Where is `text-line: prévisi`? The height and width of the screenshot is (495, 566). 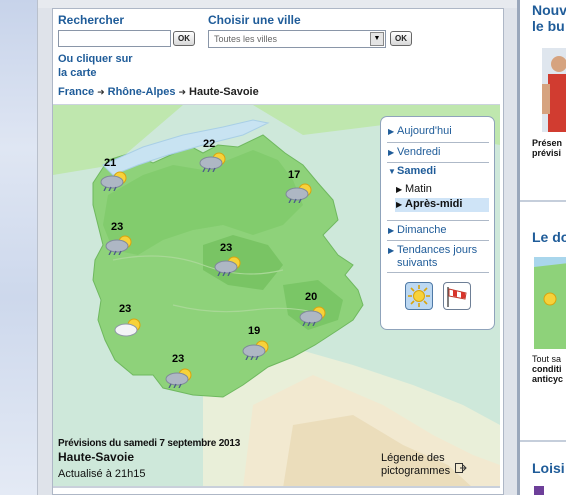 text-line: prévisi is located at coordinates (547, 153).